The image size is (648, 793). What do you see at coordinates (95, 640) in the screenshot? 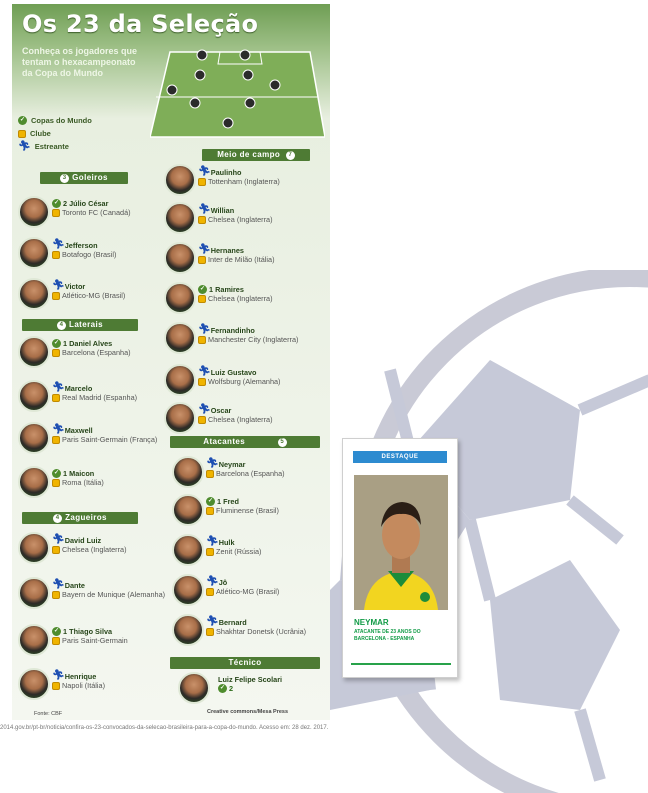
I see `player-club: Paris Saint-Germain` at bounding box center [95, 640].